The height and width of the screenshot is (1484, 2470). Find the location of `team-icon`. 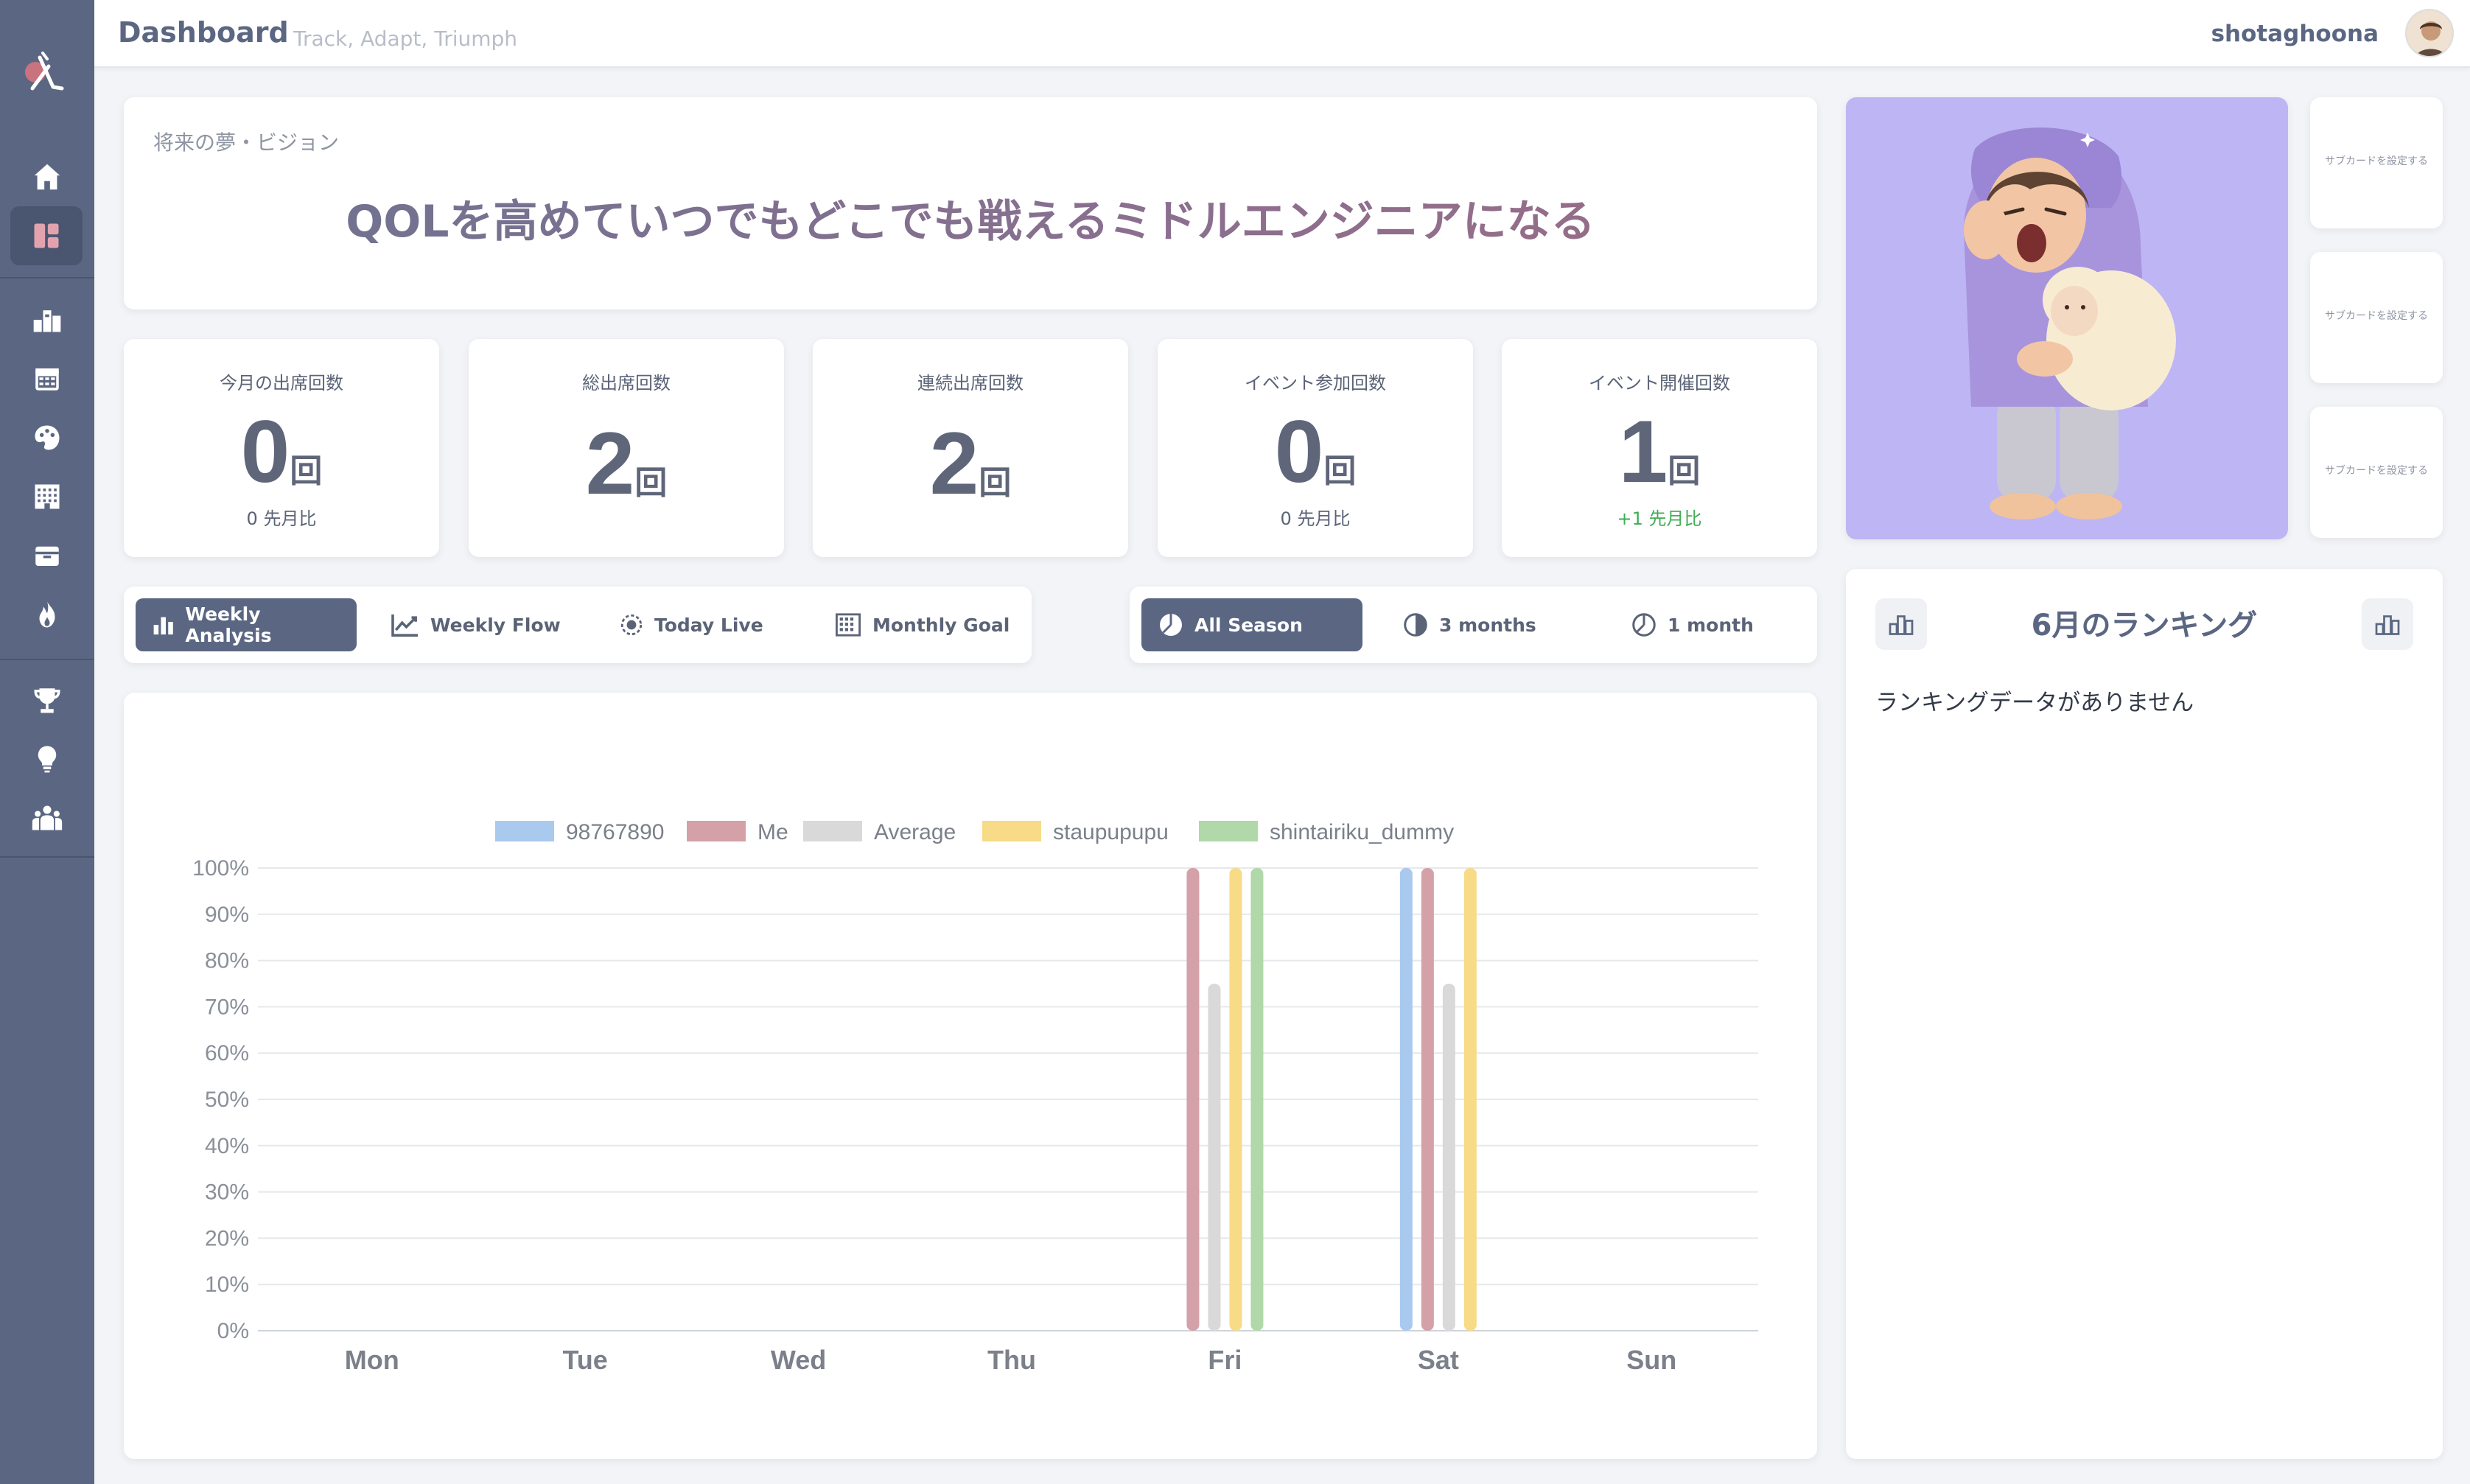

team-icon is located at coordinates (47, 817).